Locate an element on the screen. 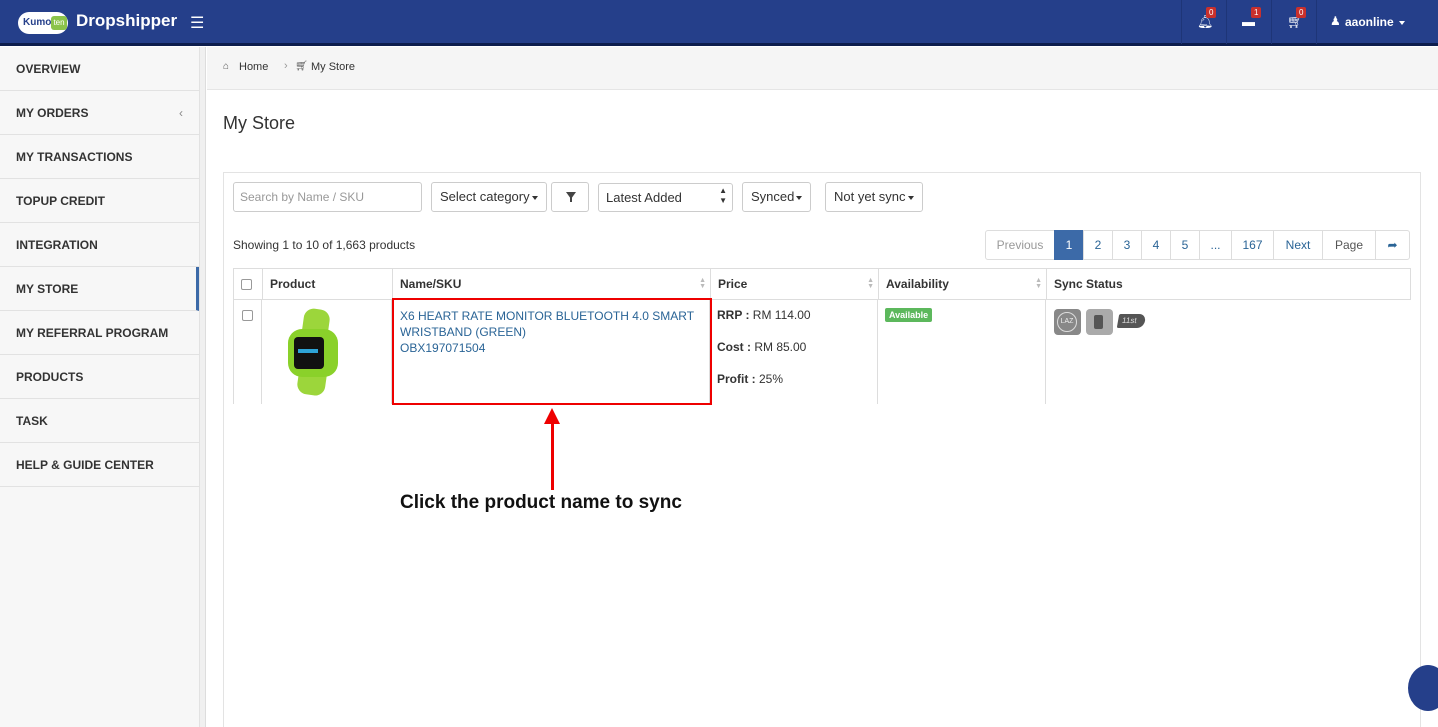 The image size is (1438, 727). cart-icon: 🛒︎ is located at coordinates (301, 66).